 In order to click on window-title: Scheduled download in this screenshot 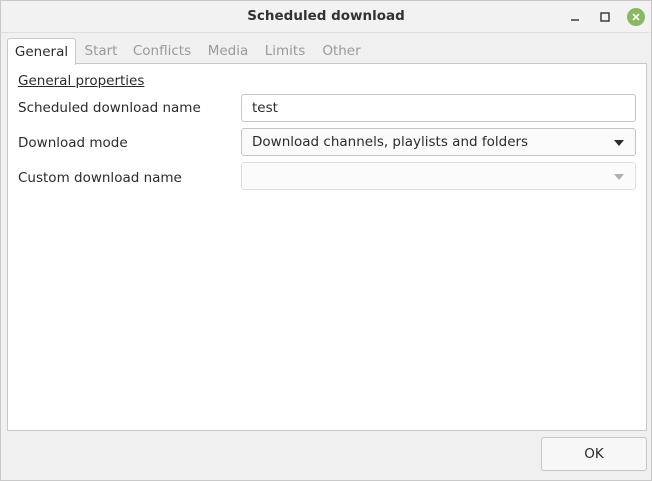, I will do `click(326, 16)`.